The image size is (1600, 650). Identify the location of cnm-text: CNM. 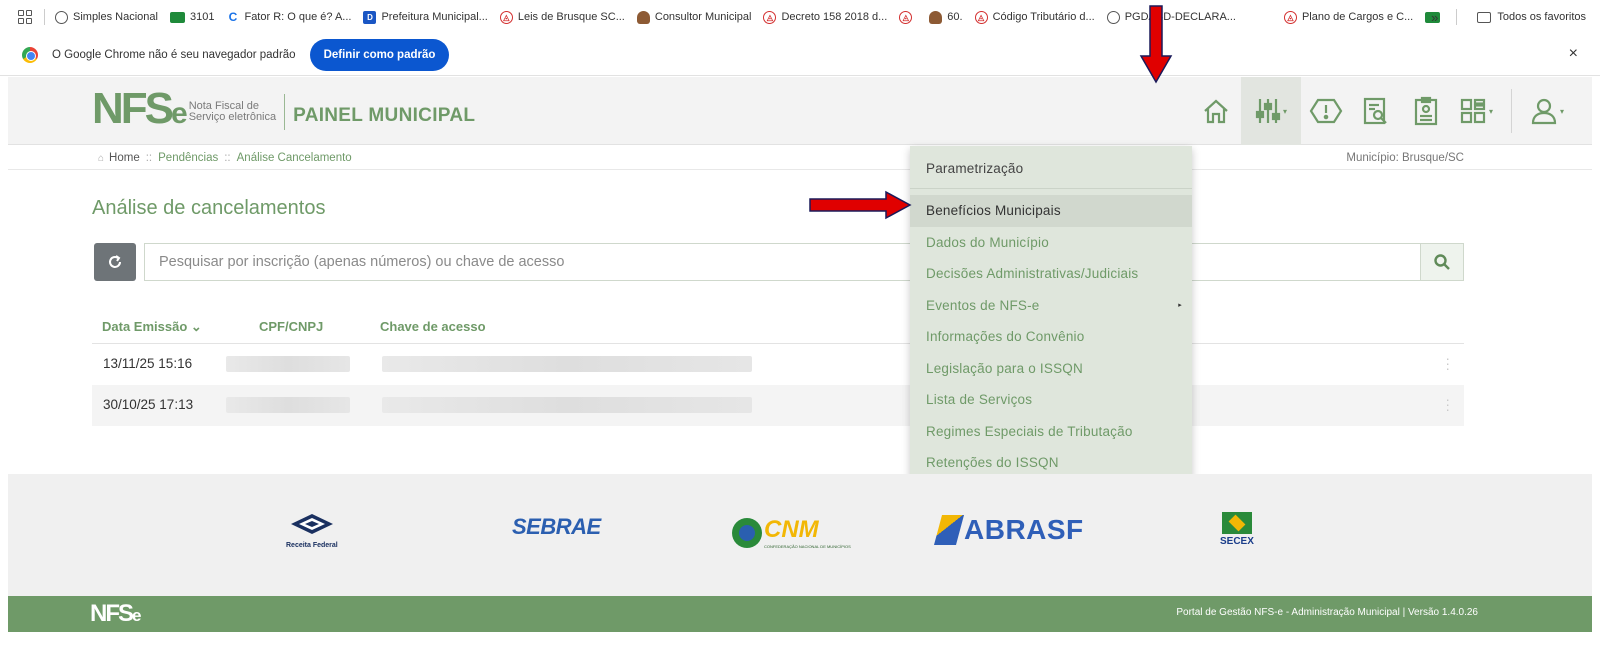
(791, 529).